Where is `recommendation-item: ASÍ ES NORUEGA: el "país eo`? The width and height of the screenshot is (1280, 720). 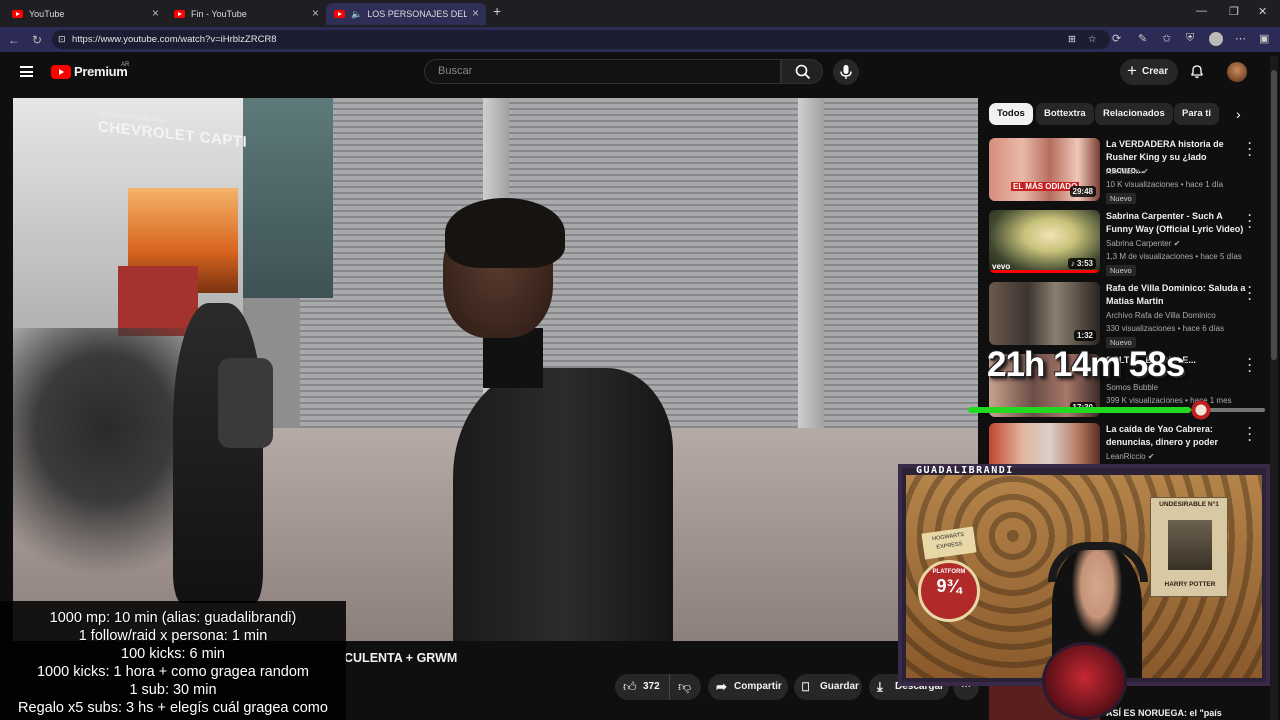 recommendation-item: ASÍ ES NORUEGA: el "país eo is located at coordinates (1126, 703).